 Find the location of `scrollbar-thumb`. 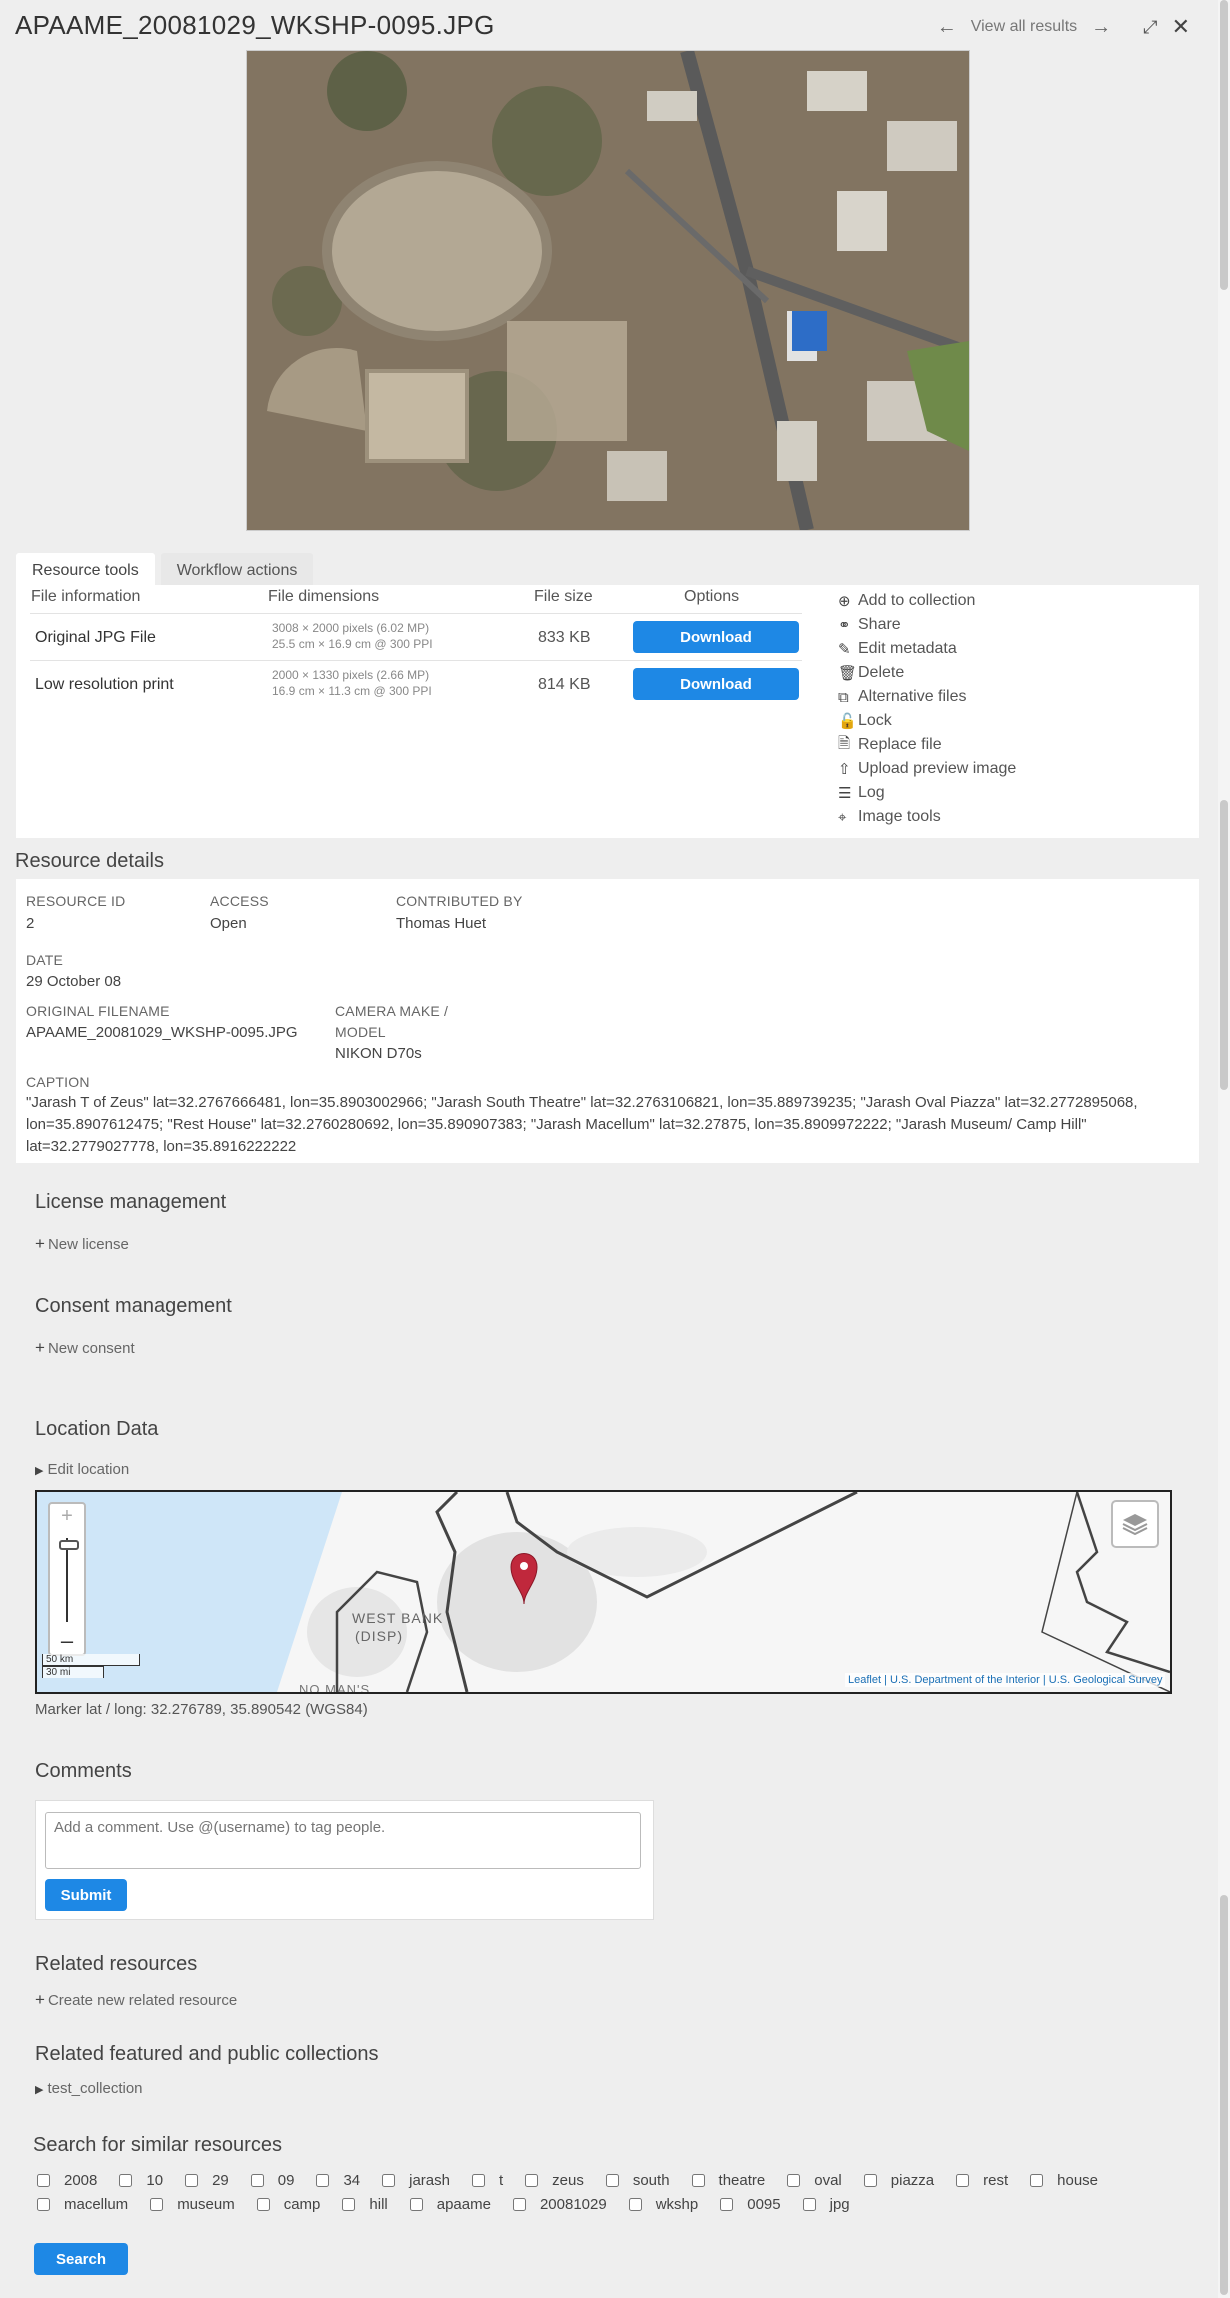

scrollbar-thumb is located at coordinates (1224, 145).